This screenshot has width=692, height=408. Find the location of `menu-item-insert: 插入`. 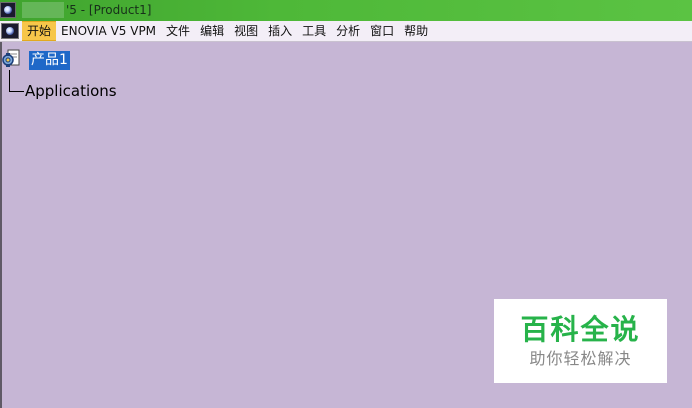

menu-item-insert: 插入 is located at coordinates (280, 31).